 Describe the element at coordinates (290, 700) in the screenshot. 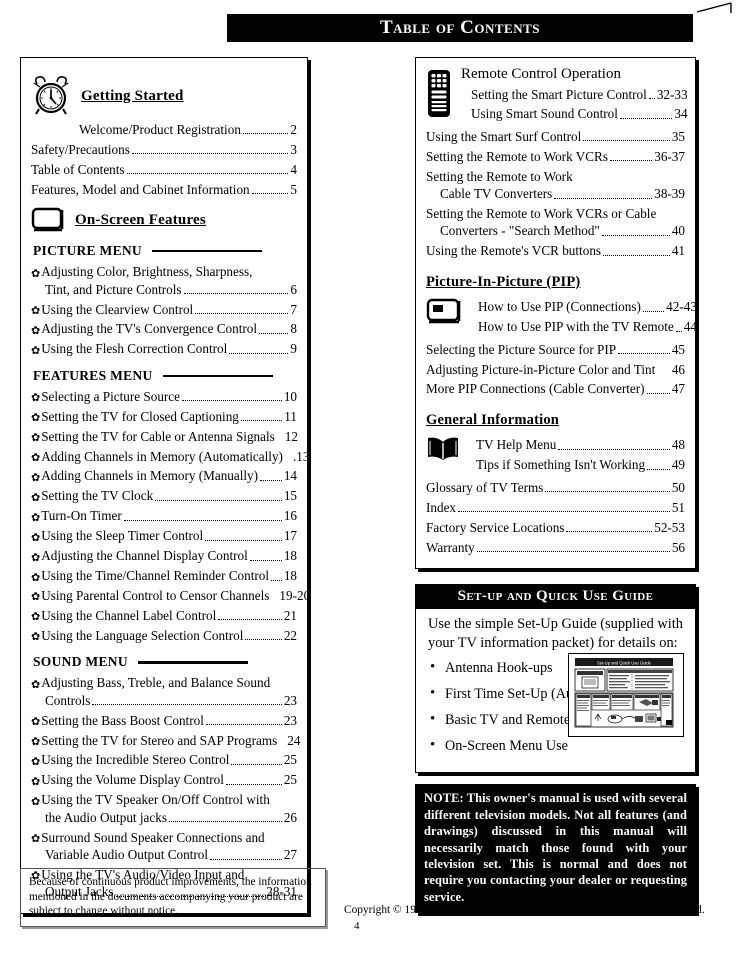

I see `toc-entry-page: 23` at that location.